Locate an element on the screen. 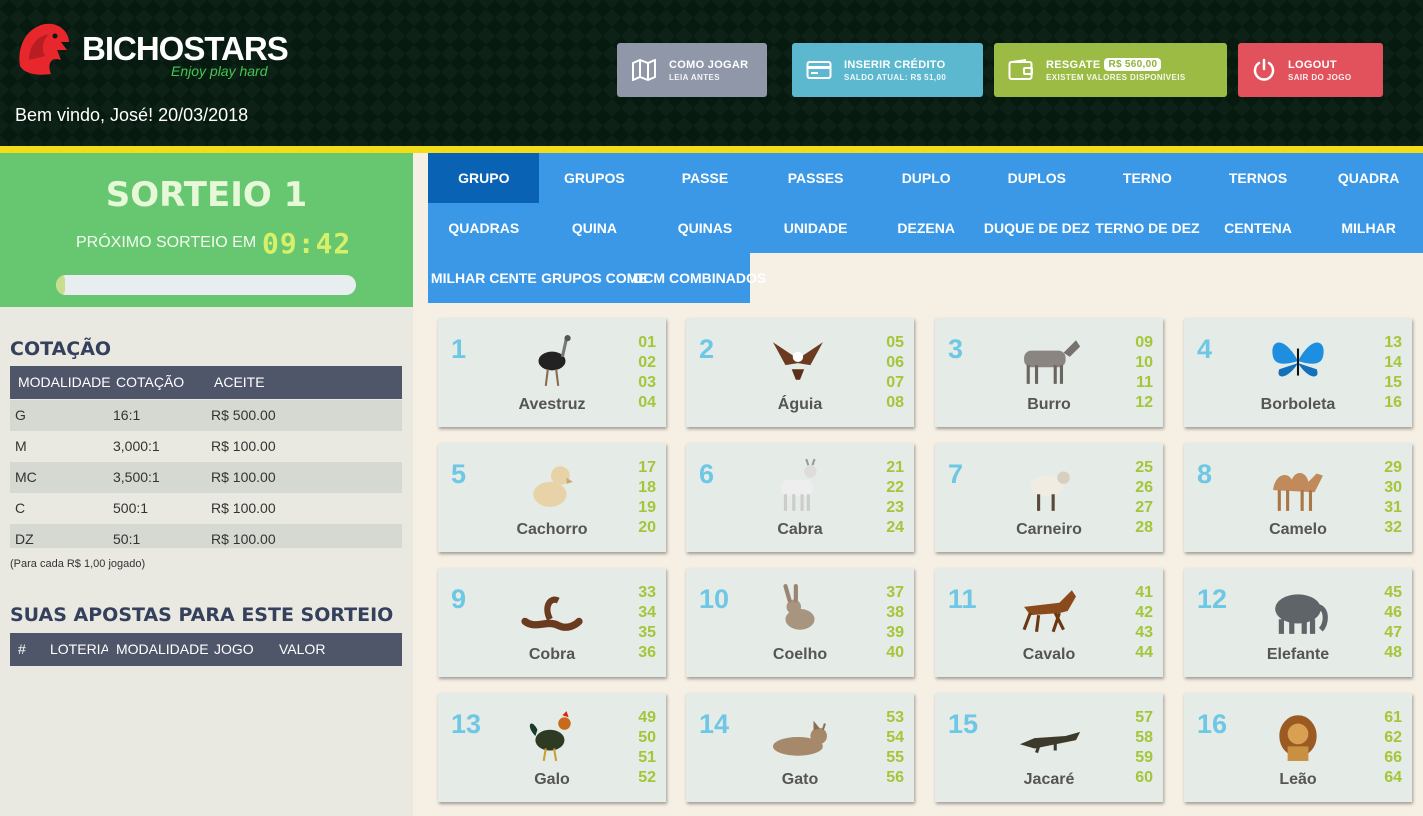 The height and width of the screenshot is (816, 1423). elephant-icon is located at coordinates (1301, 614).